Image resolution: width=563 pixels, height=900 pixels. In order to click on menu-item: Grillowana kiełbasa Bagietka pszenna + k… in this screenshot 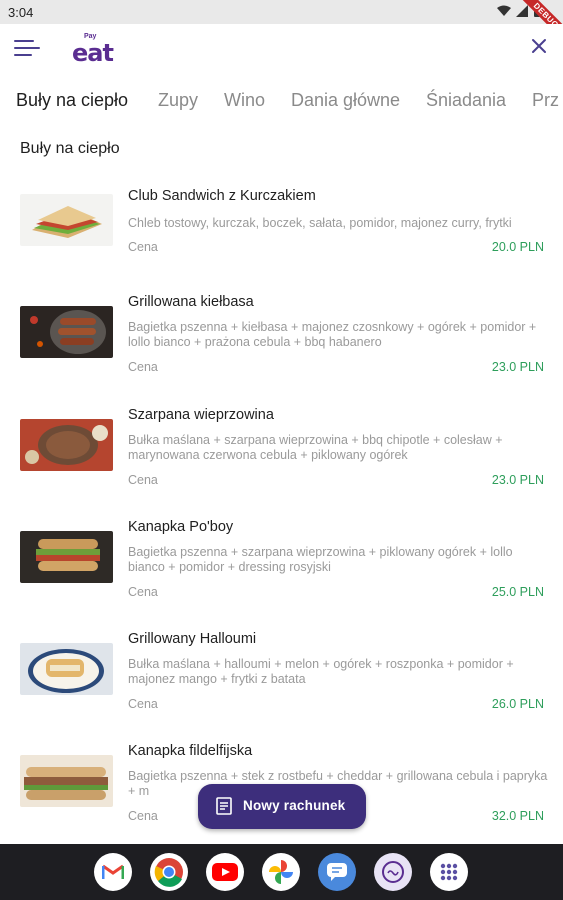, I will do `click(281, 346)`.